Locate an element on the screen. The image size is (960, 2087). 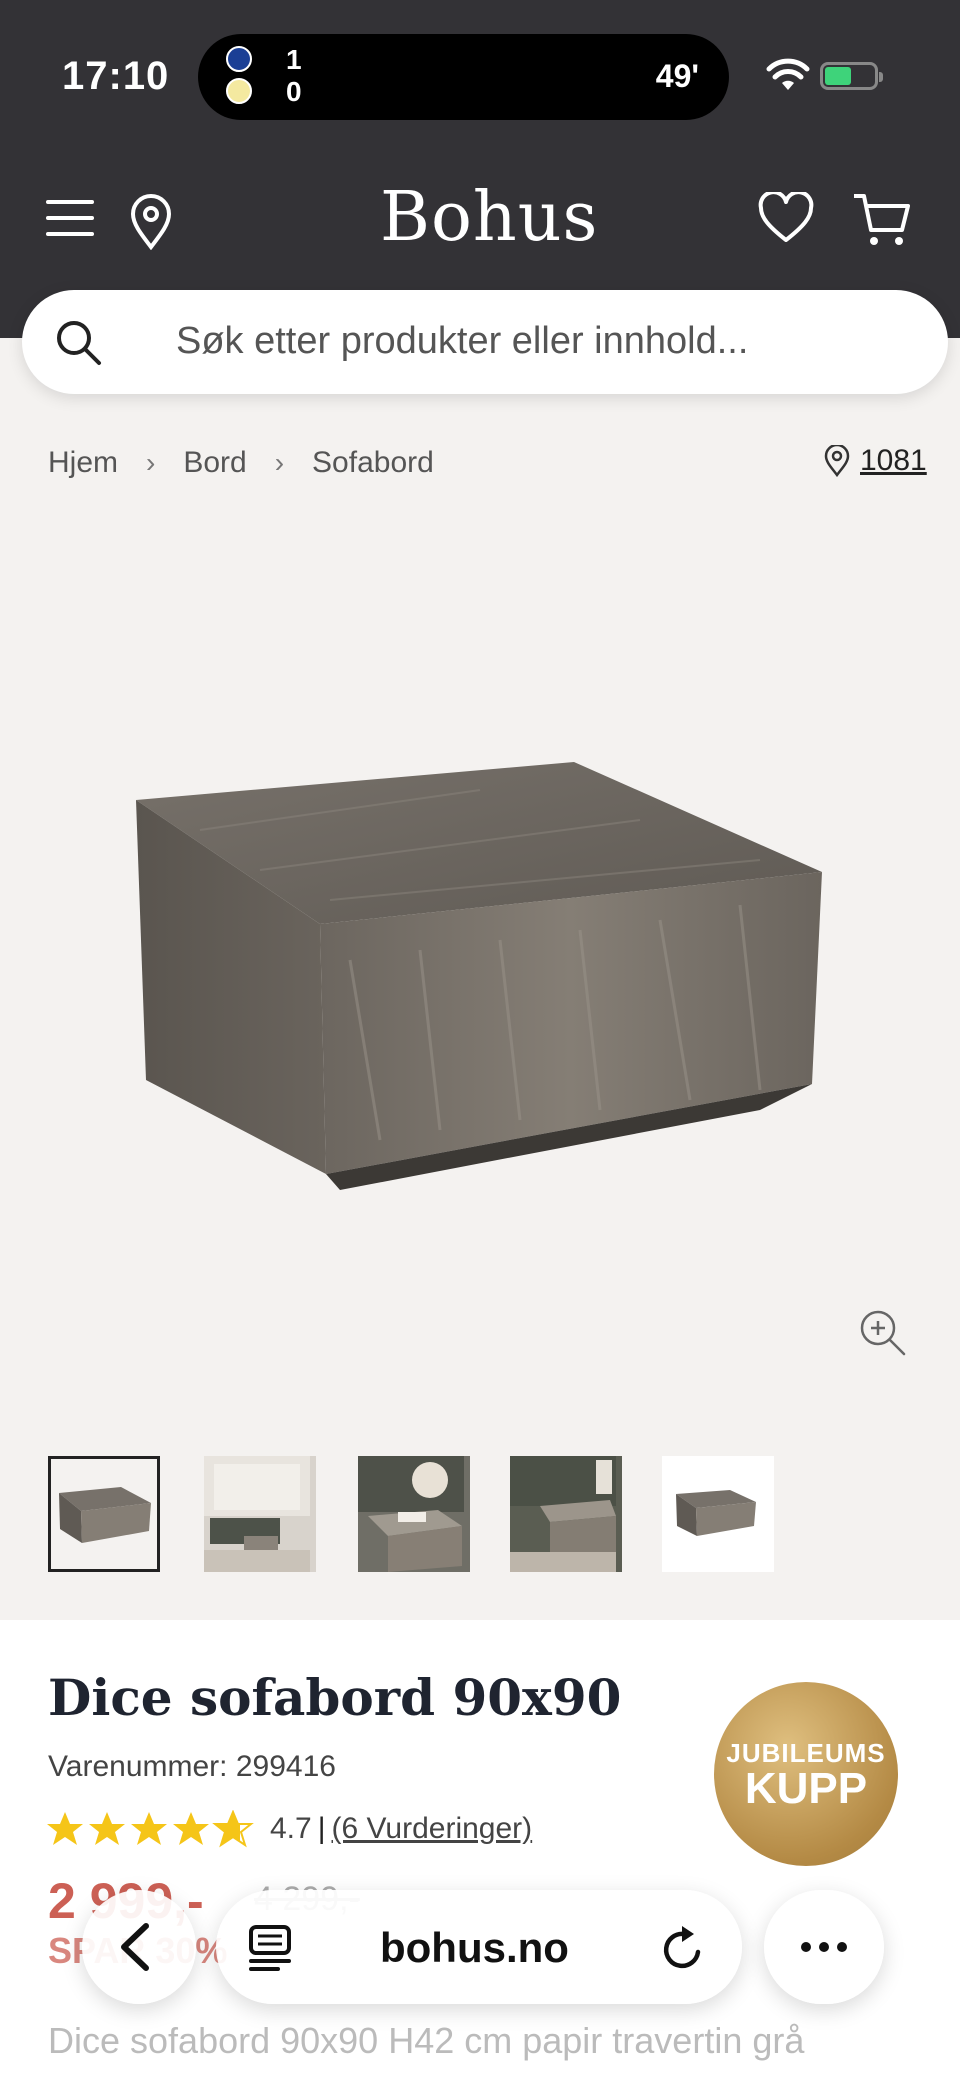
home-team-crest-icon is located at coordinates (239, 59).